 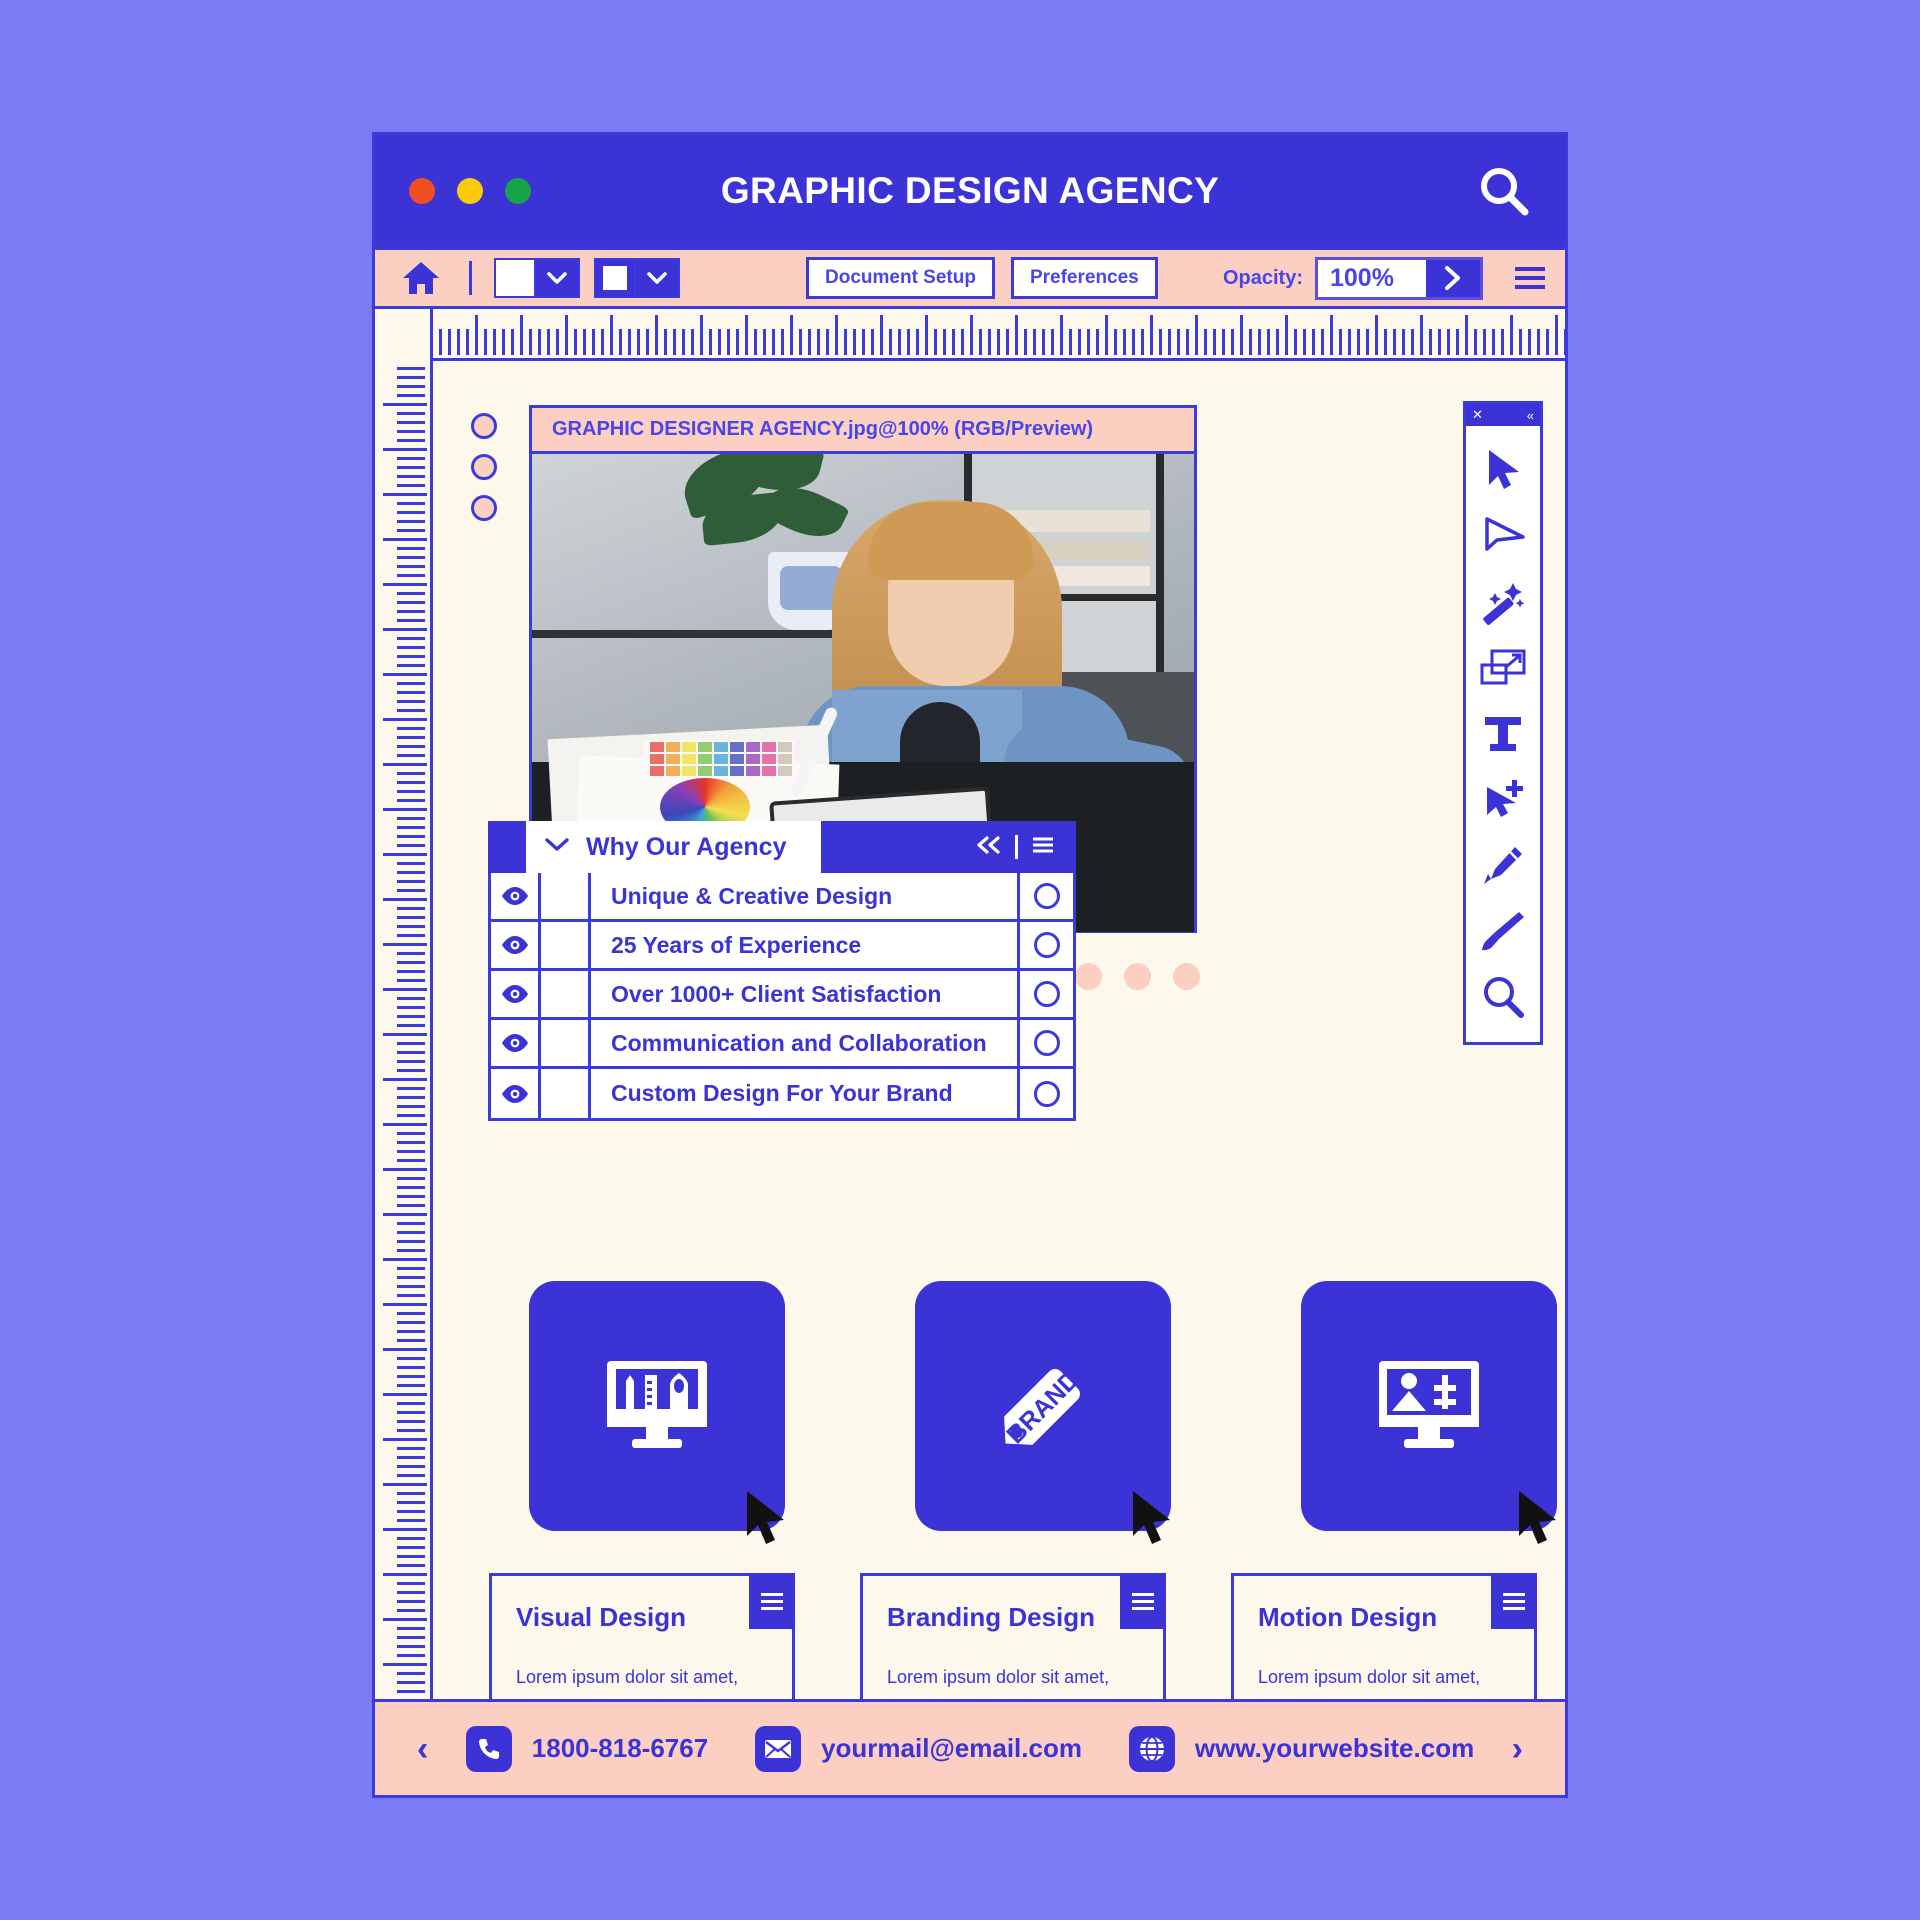 What do you see at coordinates (782, 1093) in the screenshot?
I see `agency-feature-row: Custom Design For Your Brand` at bounding box center [782, 1093].